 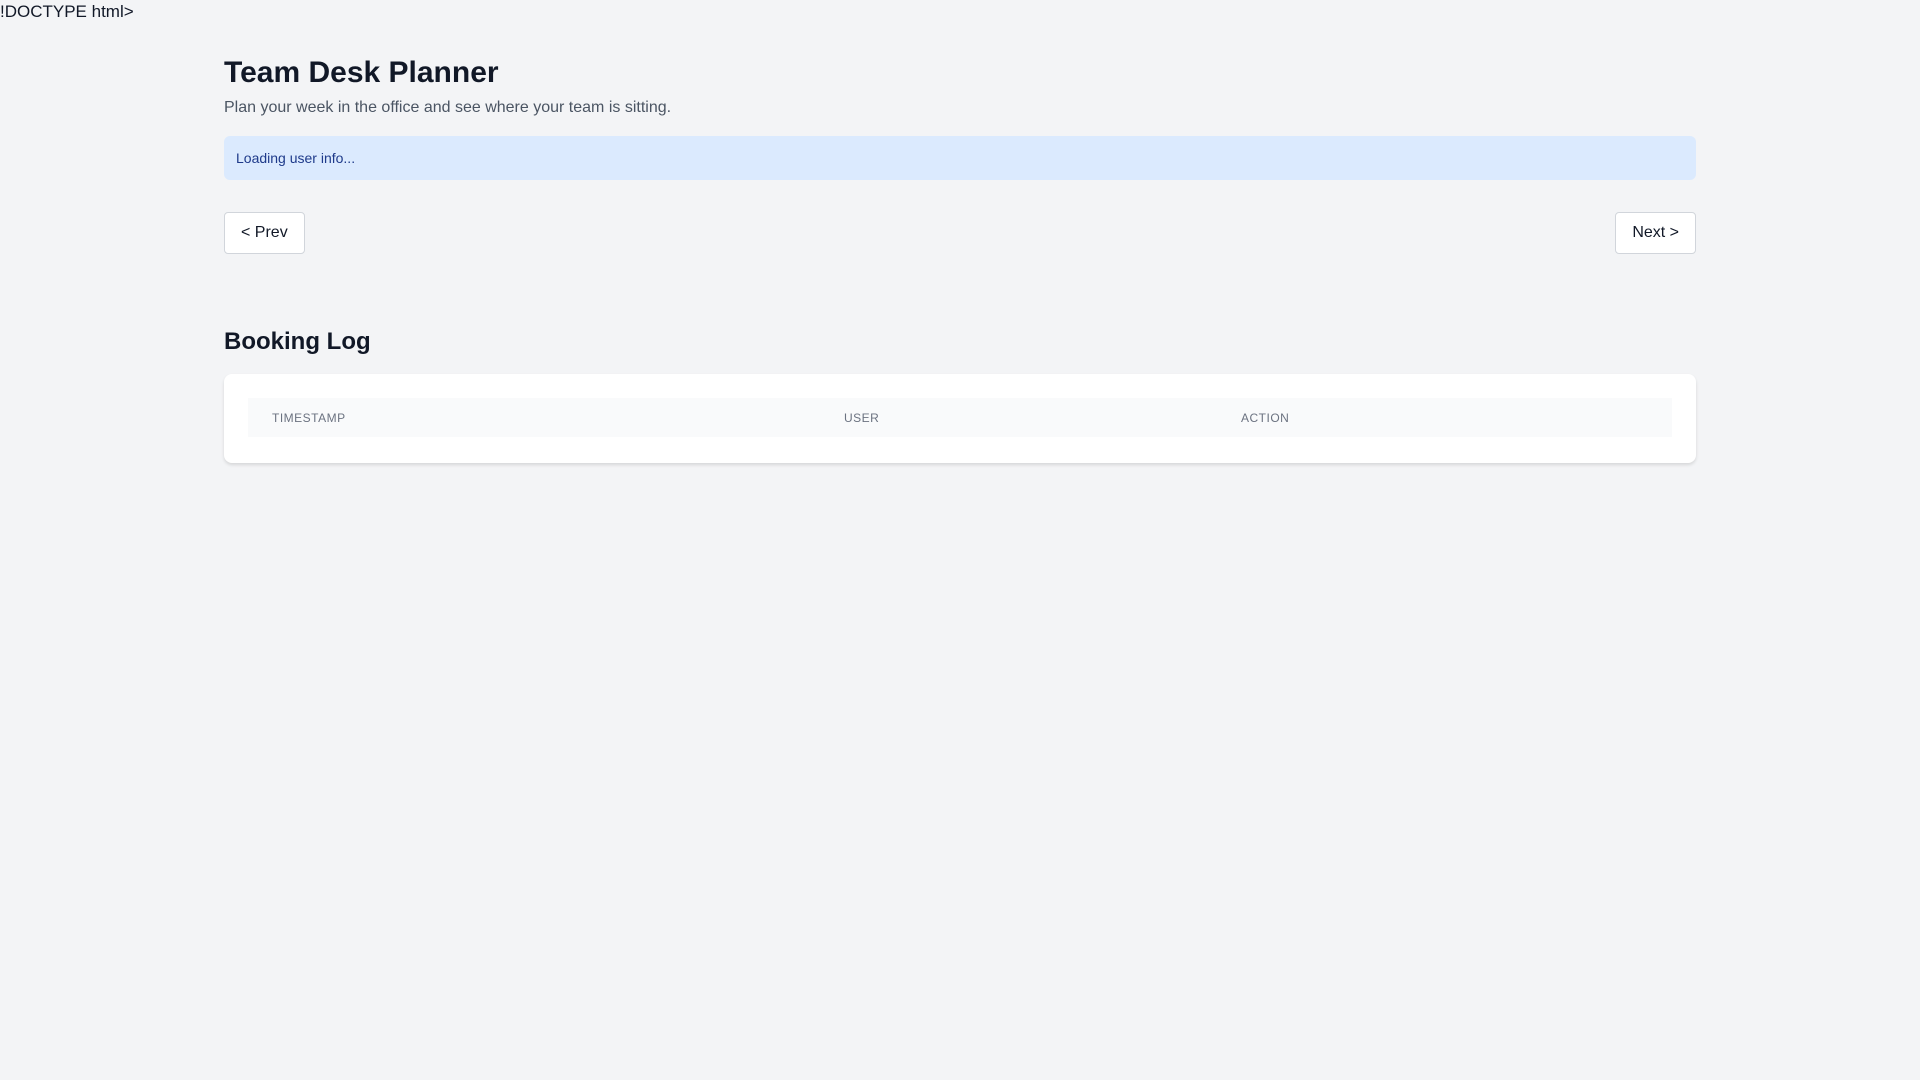 I want to click on booking-log-table: TIMESTAMP USER ACTION, so click(x=960, y=417).